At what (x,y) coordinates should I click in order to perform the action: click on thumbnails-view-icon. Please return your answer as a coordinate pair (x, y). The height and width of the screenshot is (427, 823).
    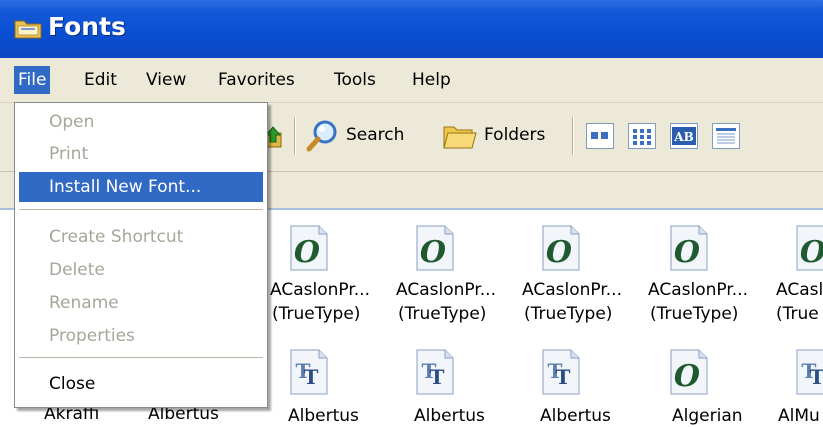
    Looking at the image, I should click on (599, 135).